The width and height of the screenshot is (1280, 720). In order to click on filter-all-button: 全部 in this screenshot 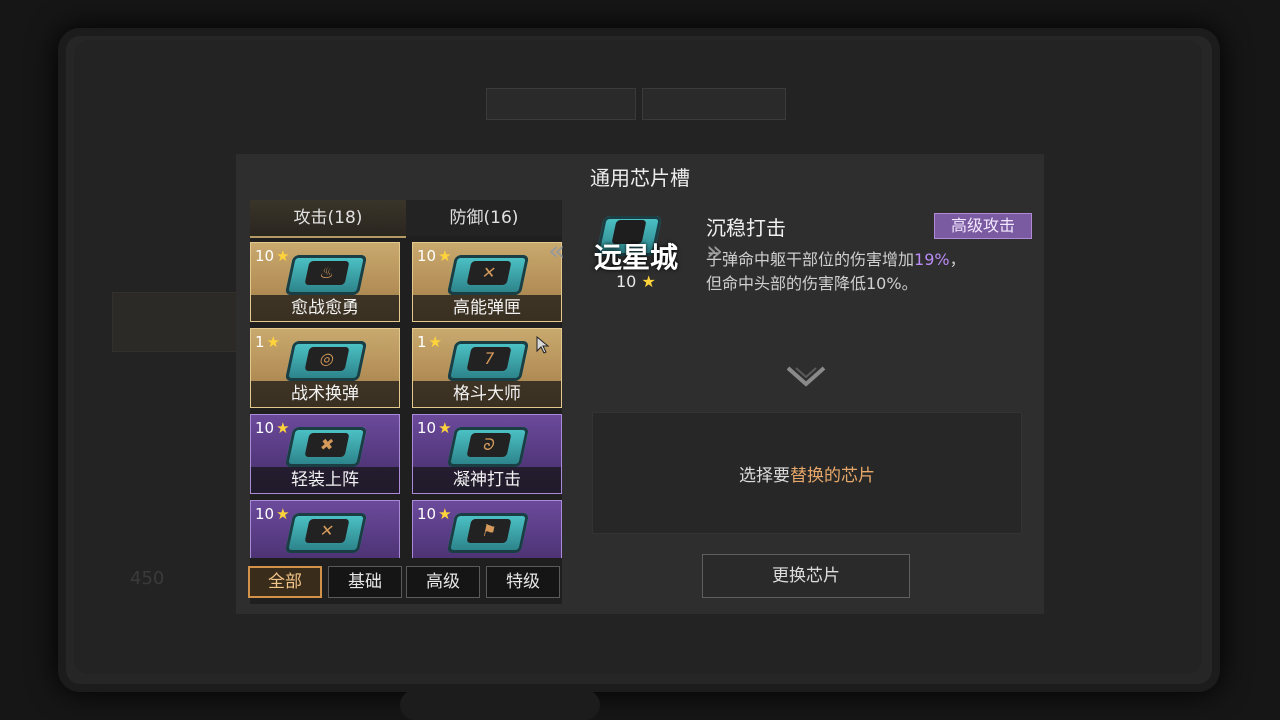, I will do `click(285, 582)`.